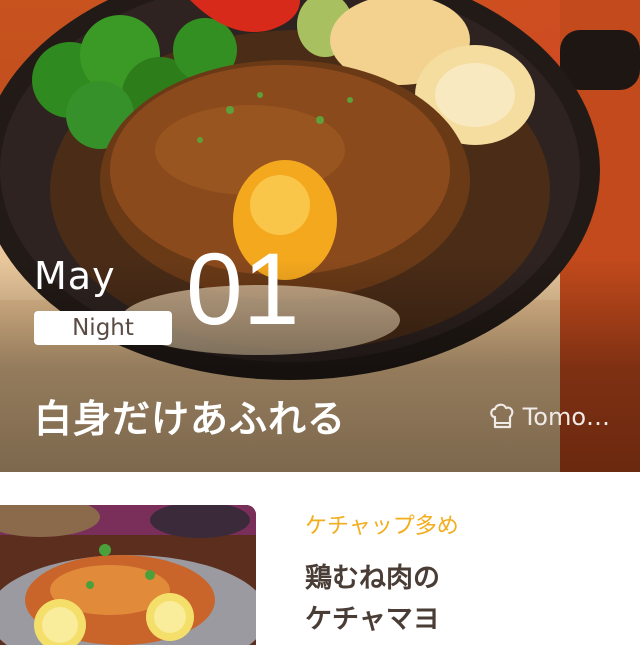  I want to click on featured-recipe-title: 白身だけあふれる, so click(190, 415).